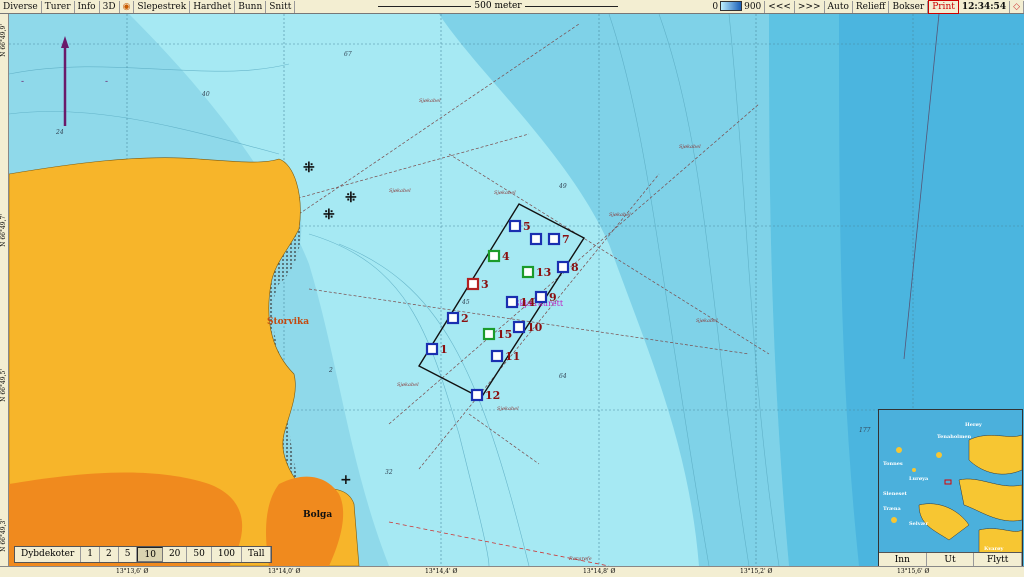 This screenshot has width=1024, height=577. Describe the element at coordinates (441, 571) in the screenshot. I see `lon-label: 13°14,4' Ø` at that location.